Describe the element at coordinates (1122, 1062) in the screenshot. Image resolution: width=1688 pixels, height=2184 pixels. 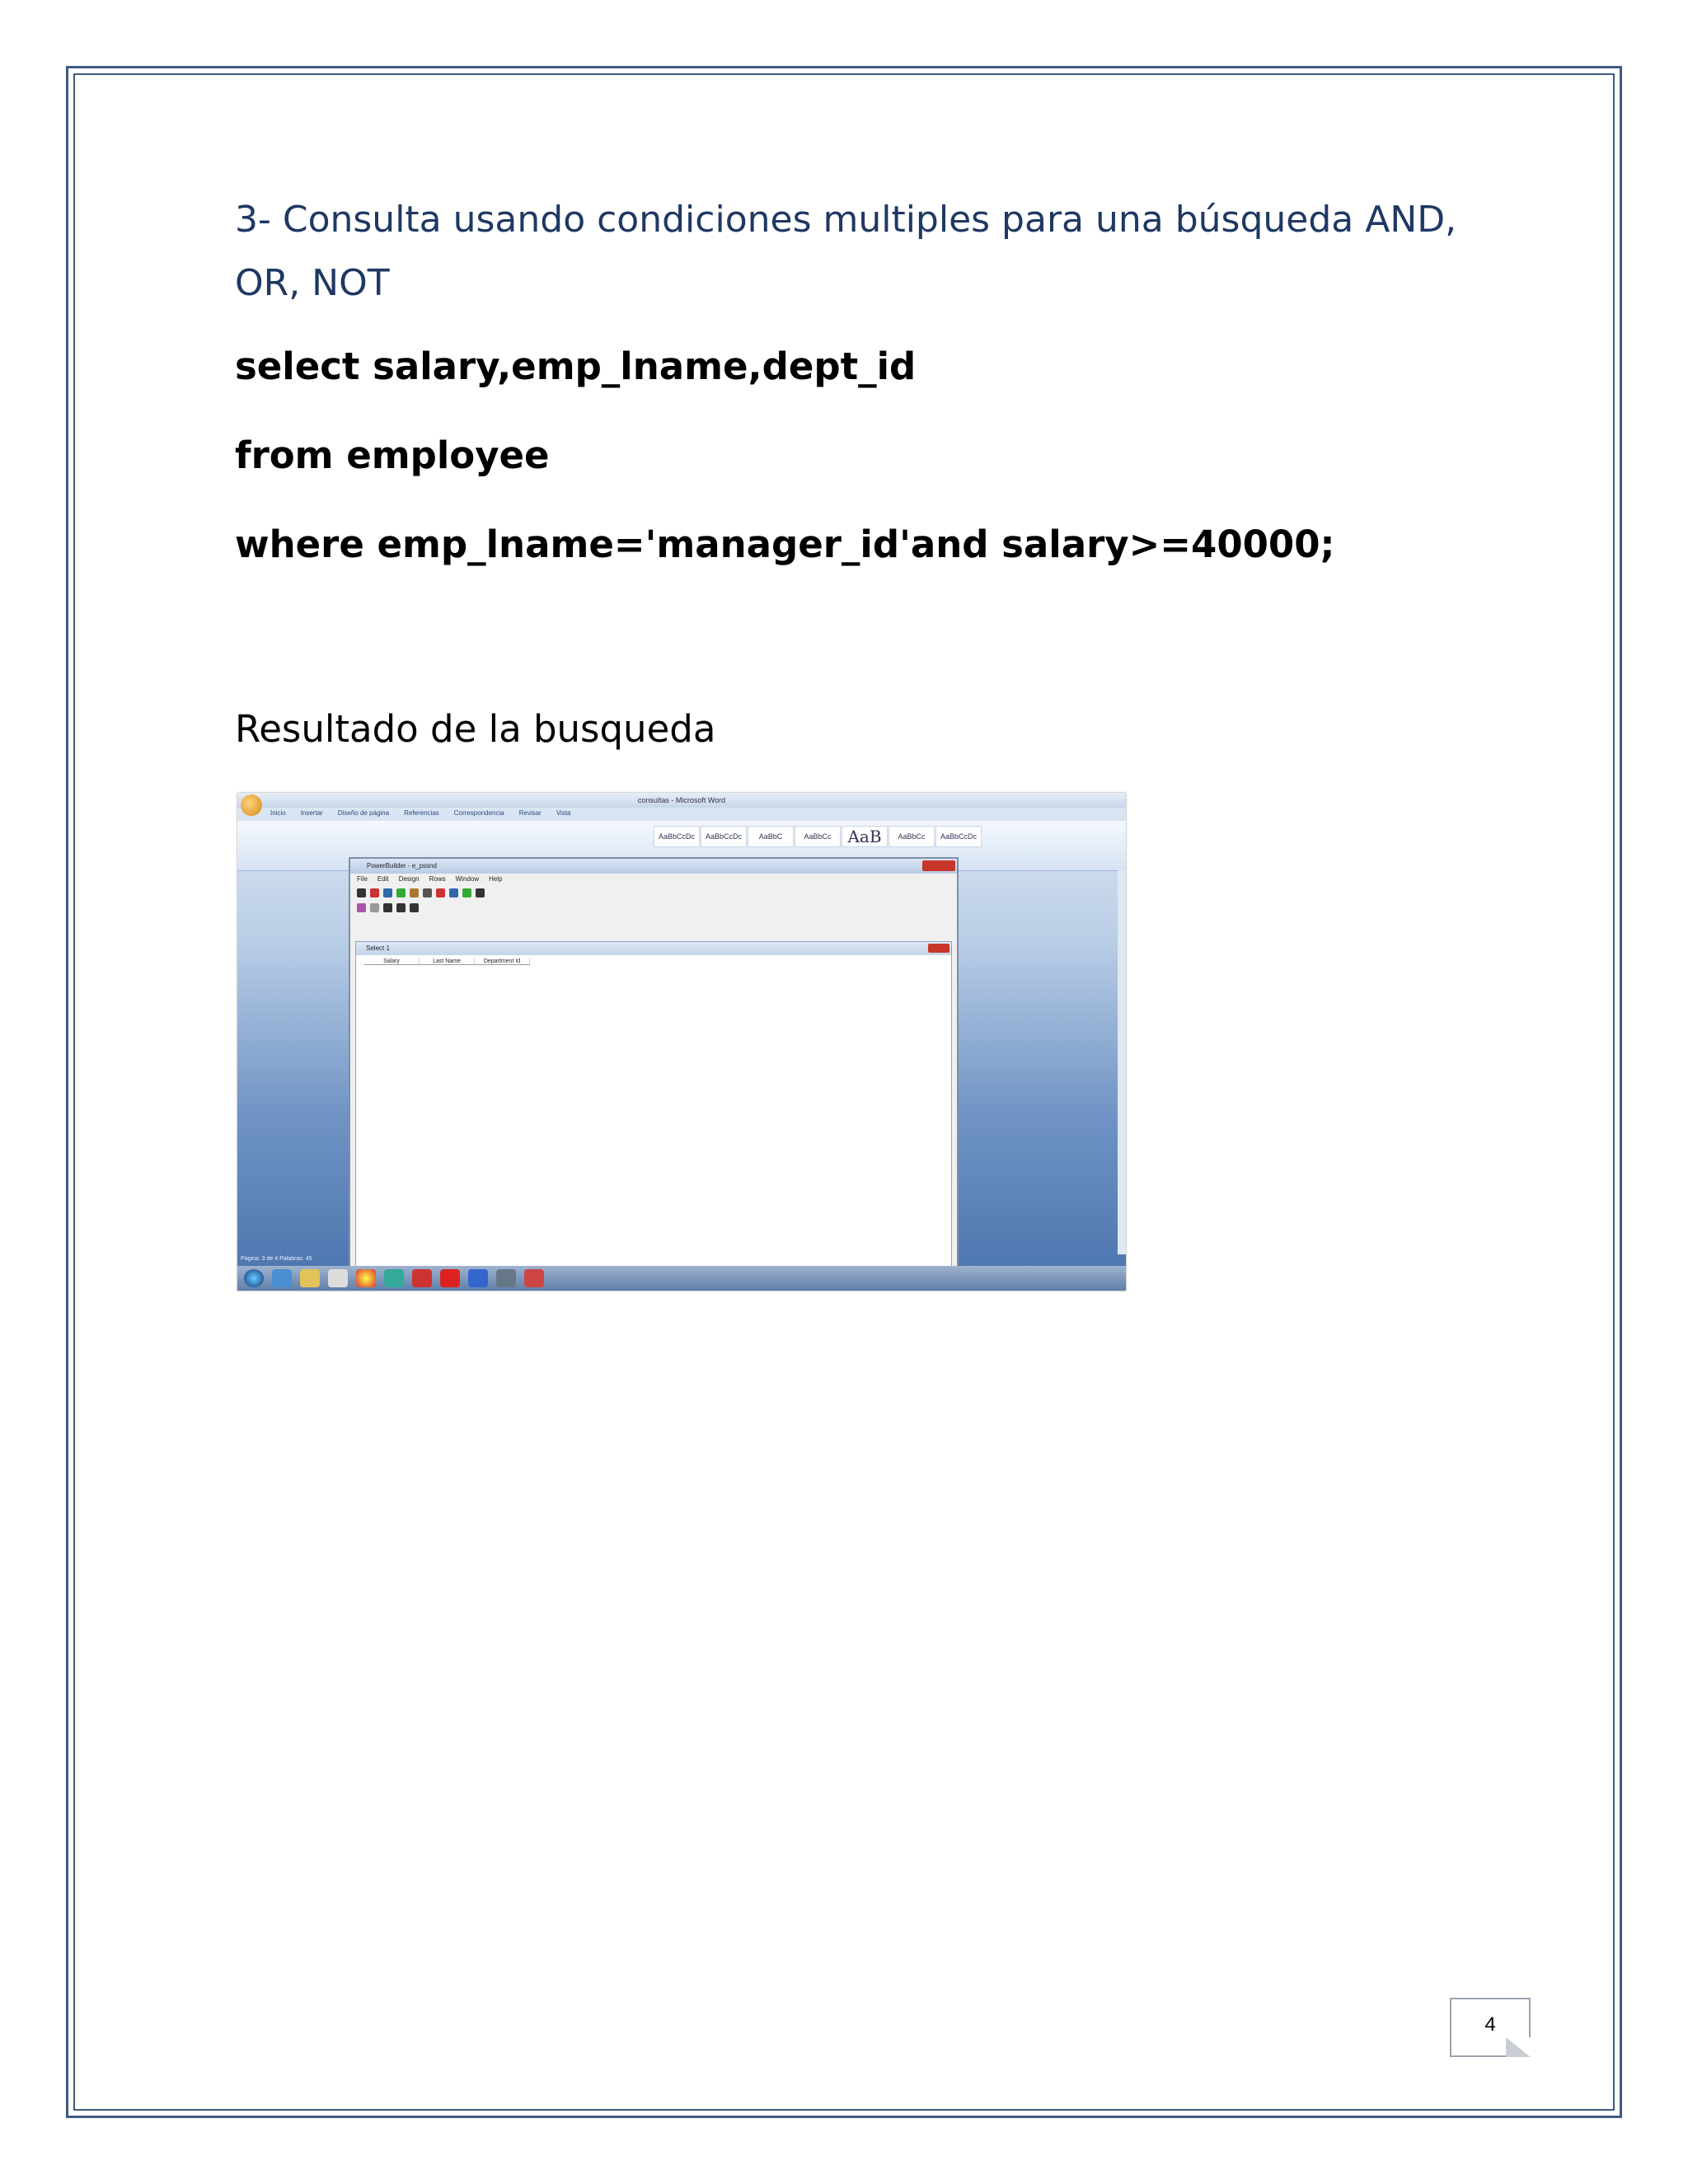
I see `scrollbar` at that location.